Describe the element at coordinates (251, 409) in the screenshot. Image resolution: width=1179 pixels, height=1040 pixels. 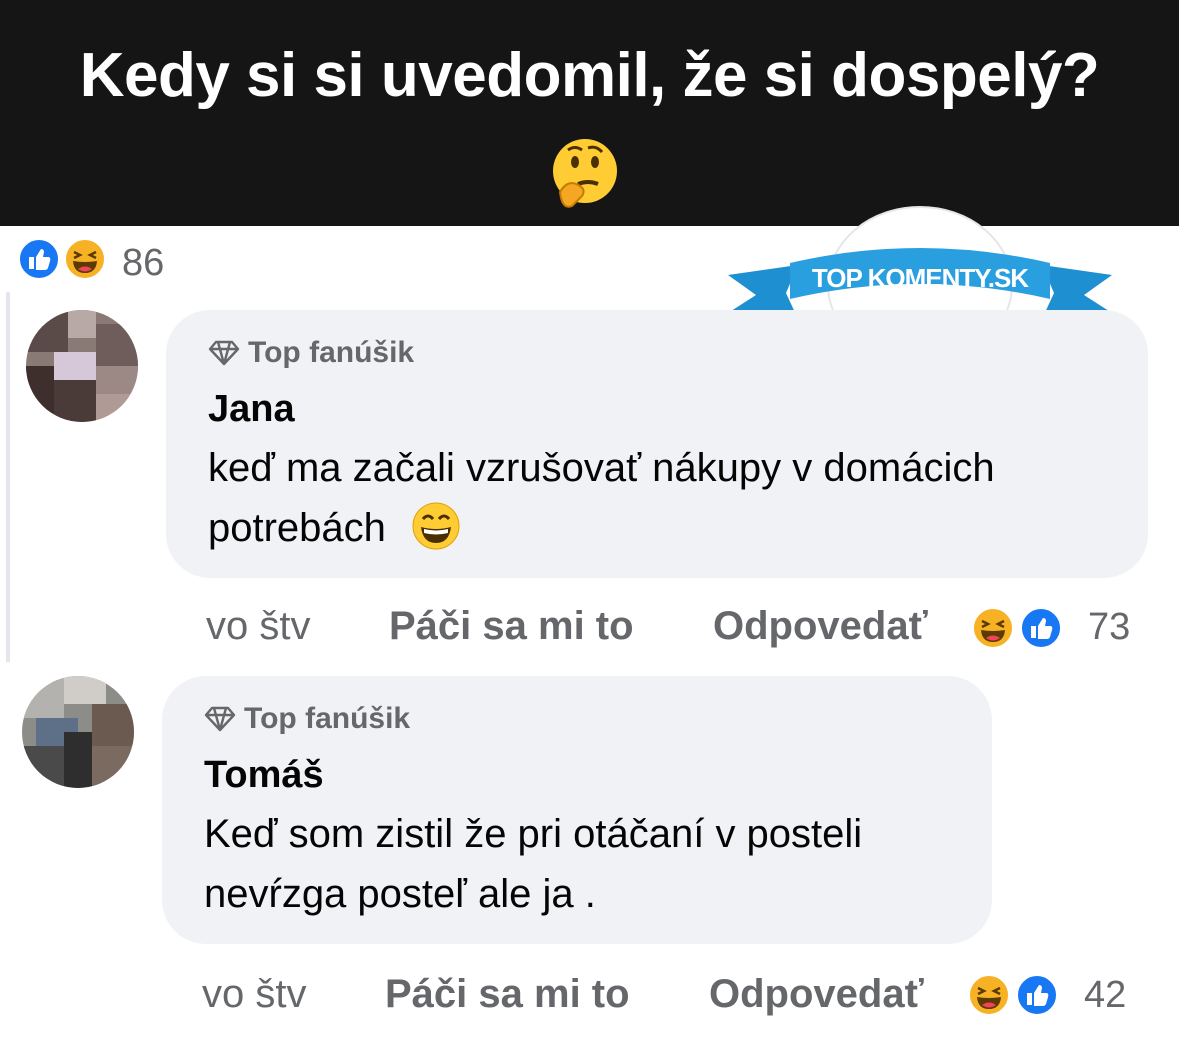
I see `comment-author: Jana` at that location.